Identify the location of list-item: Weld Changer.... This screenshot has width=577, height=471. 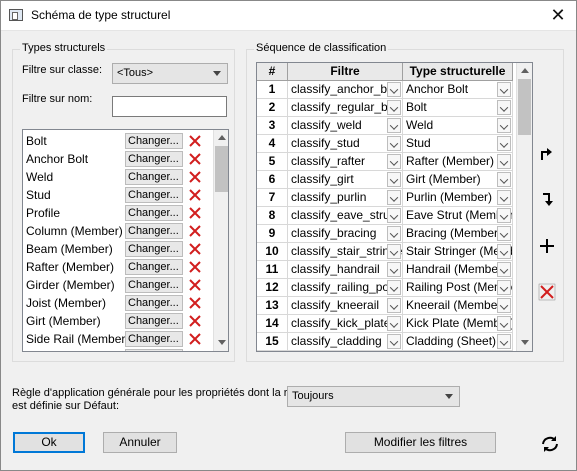
(117, 177).